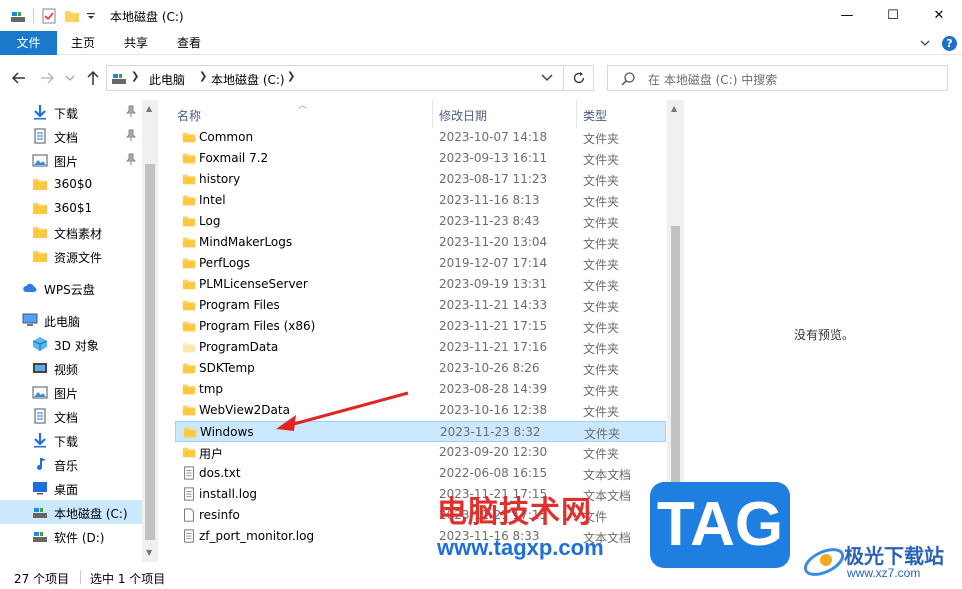 The width and height of the screenshot is (962, 589). What do you see at coordinates (220, 473) in the screenshot?
I see `file-name: dos.txt` at bounding box center [220, 473].